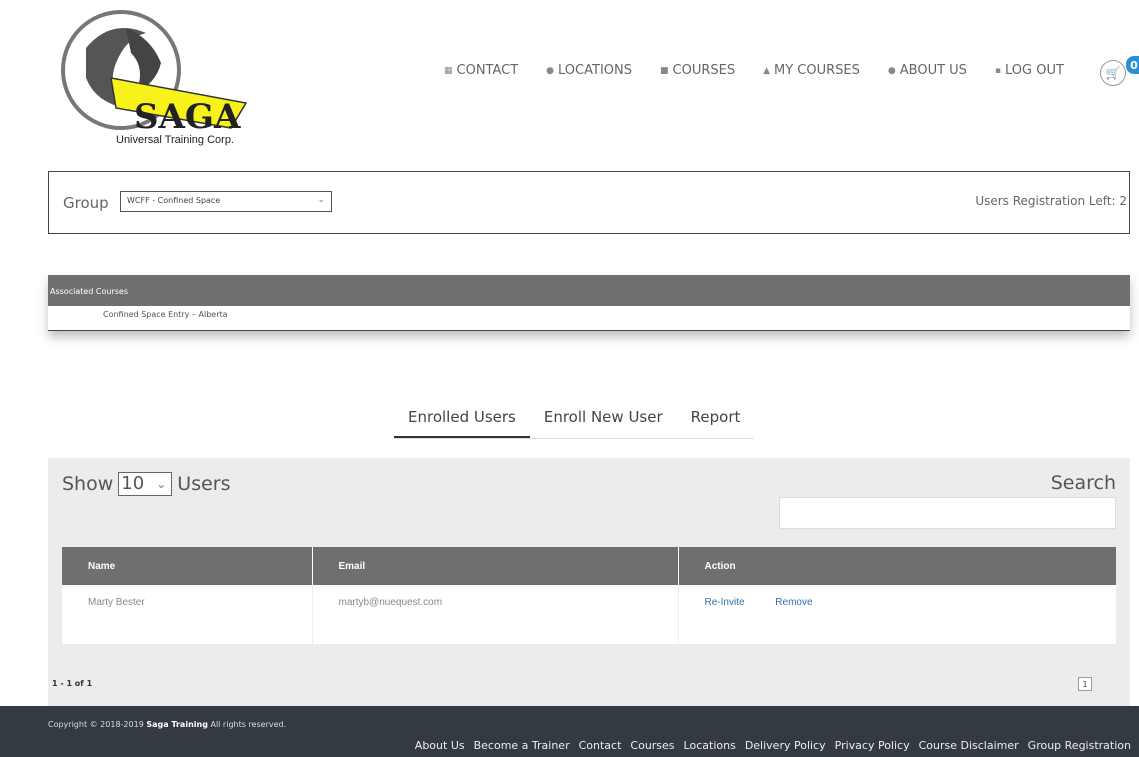 The image size is (1139, 757). I want to click on footer-link-about-us: About Us, so click(440, 745).